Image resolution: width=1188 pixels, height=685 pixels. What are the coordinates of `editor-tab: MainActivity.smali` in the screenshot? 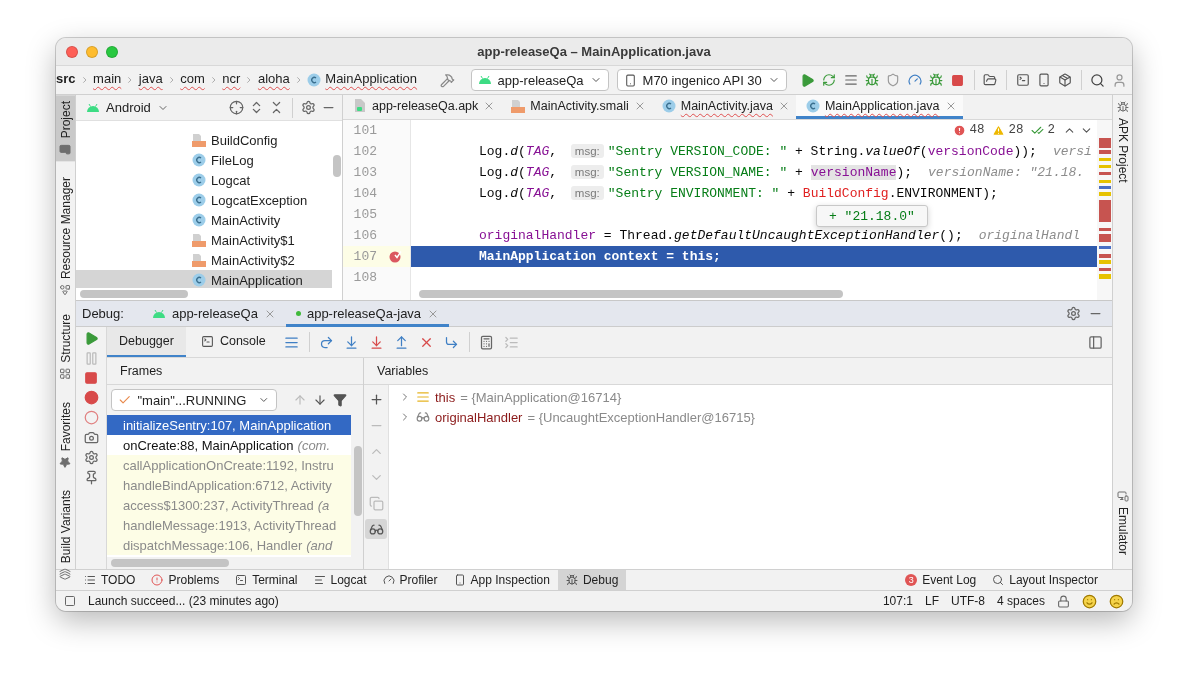 It's located at (576, 107).